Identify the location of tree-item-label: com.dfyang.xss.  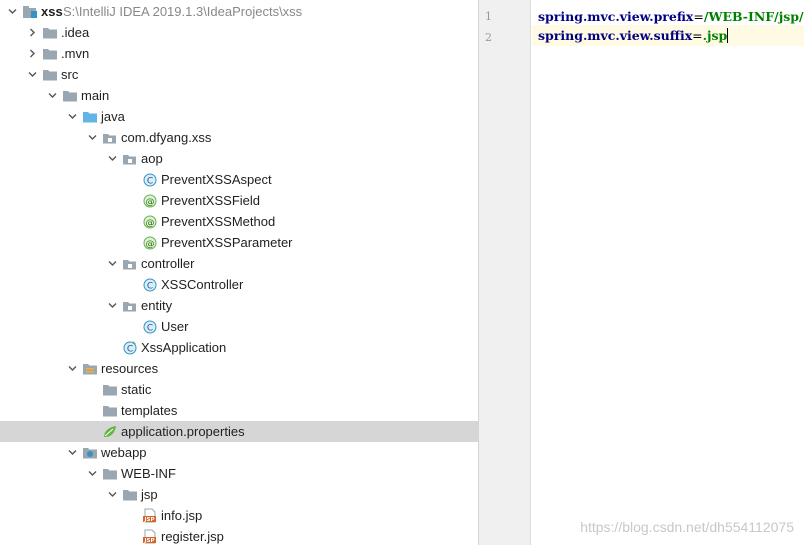
(166, 137).